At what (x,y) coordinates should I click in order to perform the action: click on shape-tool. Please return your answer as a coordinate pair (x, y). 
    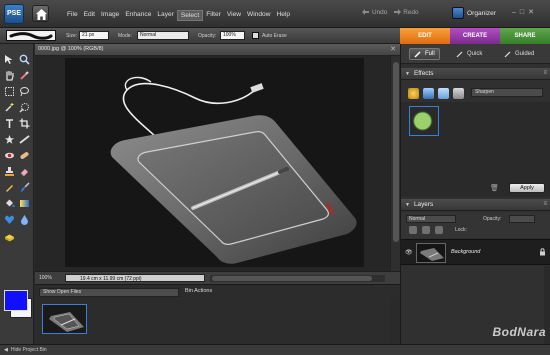
    Looking at the image, I should click on (9, 219).